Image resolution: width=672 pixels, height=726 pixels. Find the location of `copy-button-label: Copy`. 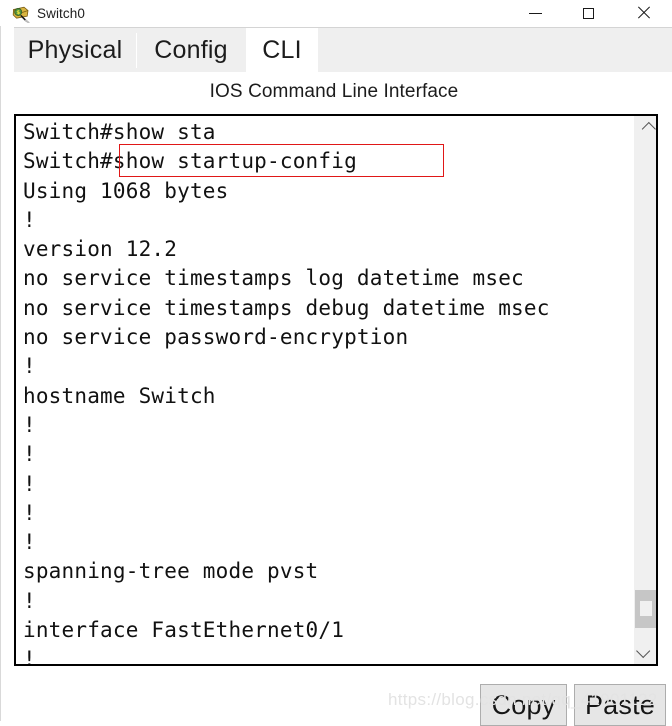

copy-button-label: Copy is located at coordinates (523, 704).